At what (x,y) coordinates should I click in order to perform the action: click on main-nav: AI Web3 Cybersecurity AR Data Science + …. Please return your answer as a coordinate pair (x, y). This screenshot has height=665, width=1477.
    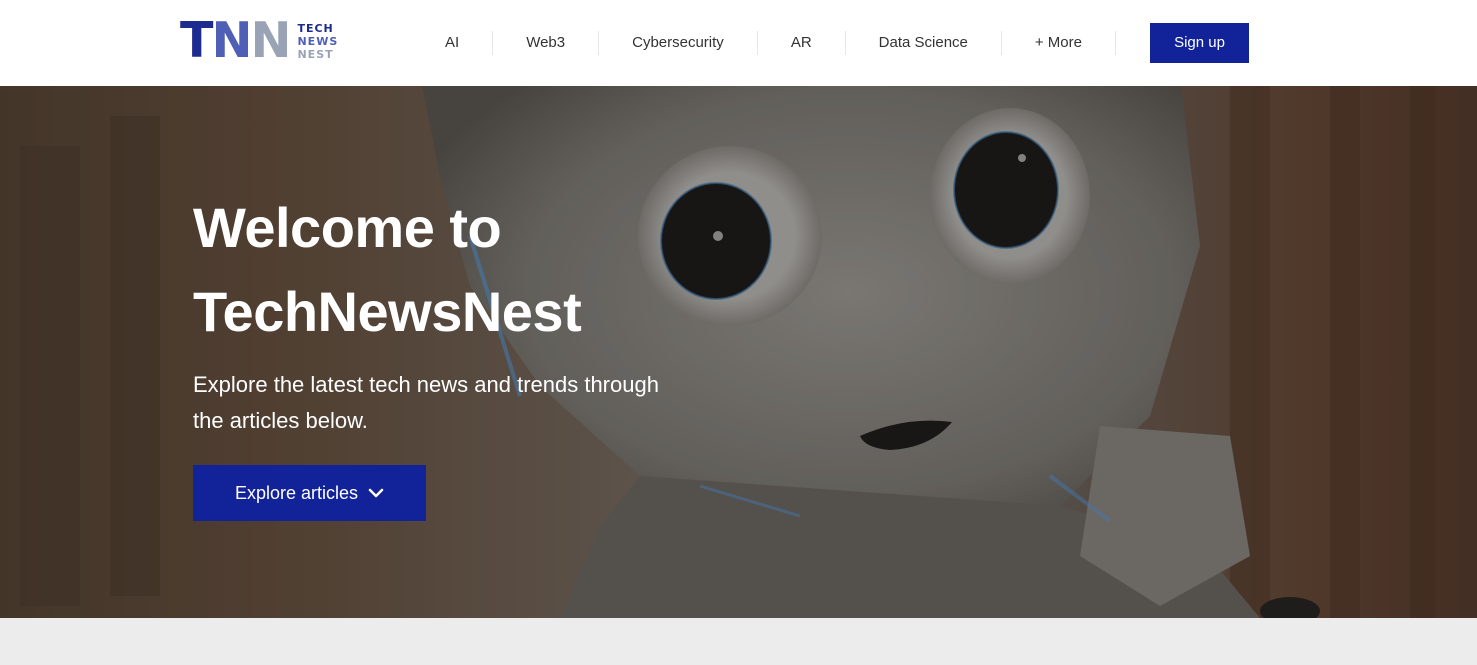
    Looking at the image, I should click on (764, 43).